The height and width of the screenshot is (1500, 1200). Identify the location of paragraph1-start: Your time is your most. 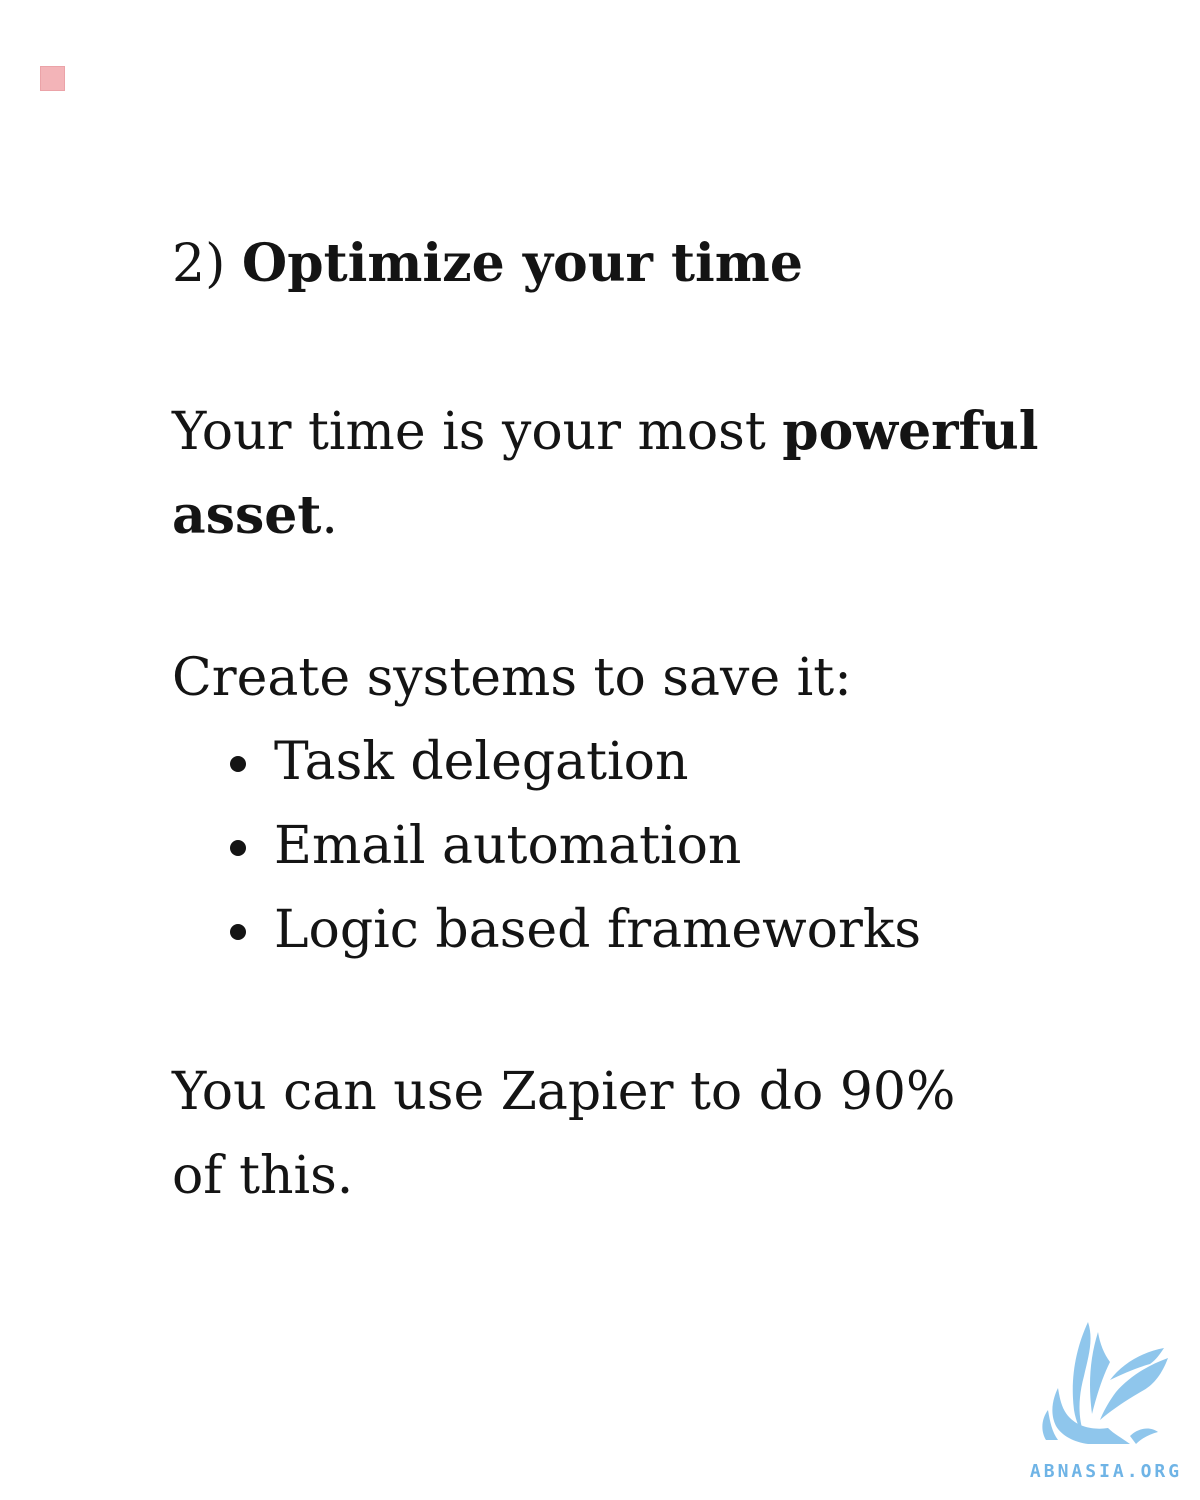
(477, 432).